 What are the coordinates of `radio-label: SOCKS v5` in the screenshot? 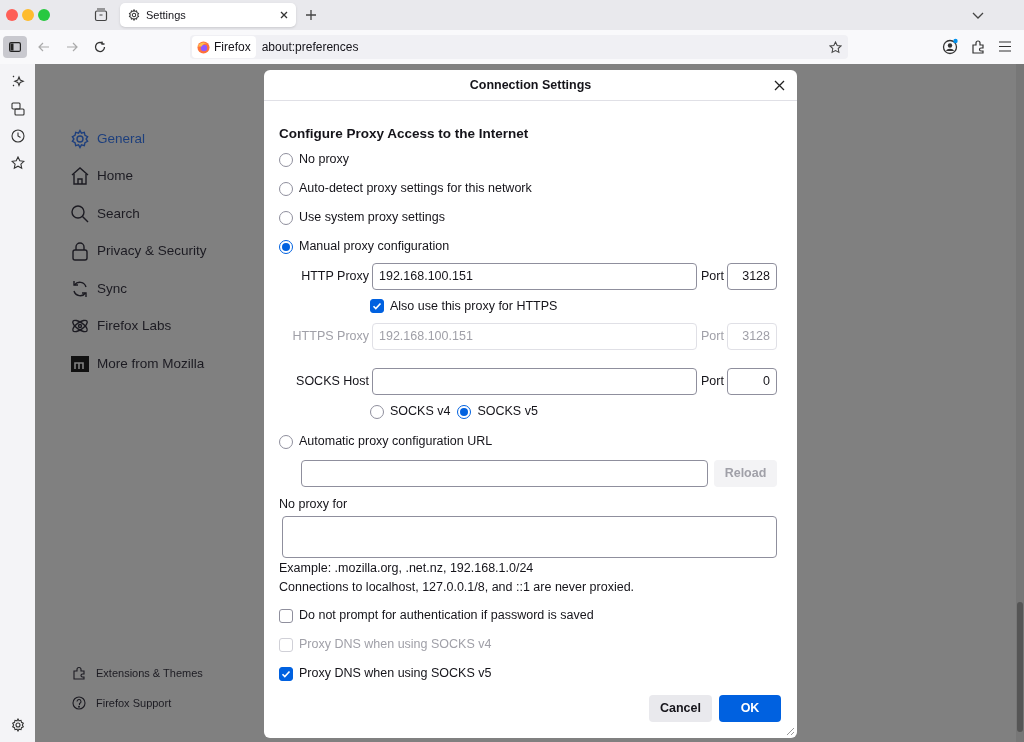 It's located at (507, 412).